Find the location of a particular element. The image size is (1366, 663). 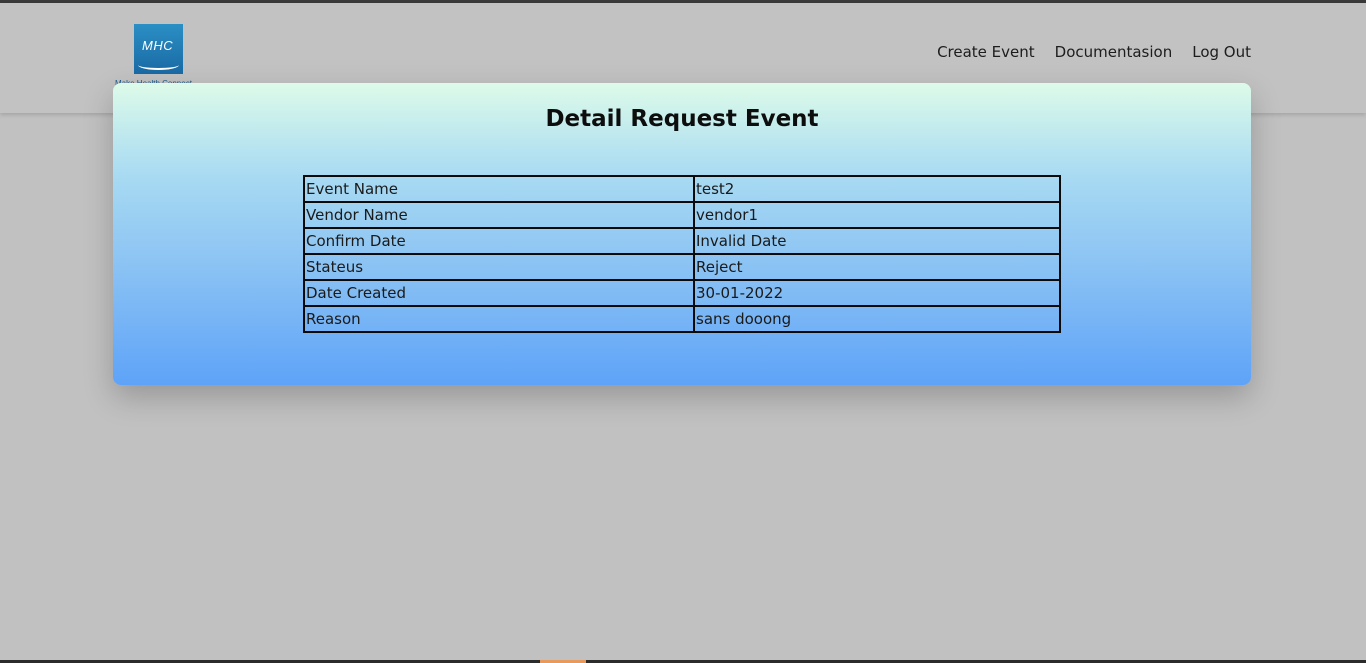

table-row: Date Created 30-01-2022 is located at coordinates (682, 293).